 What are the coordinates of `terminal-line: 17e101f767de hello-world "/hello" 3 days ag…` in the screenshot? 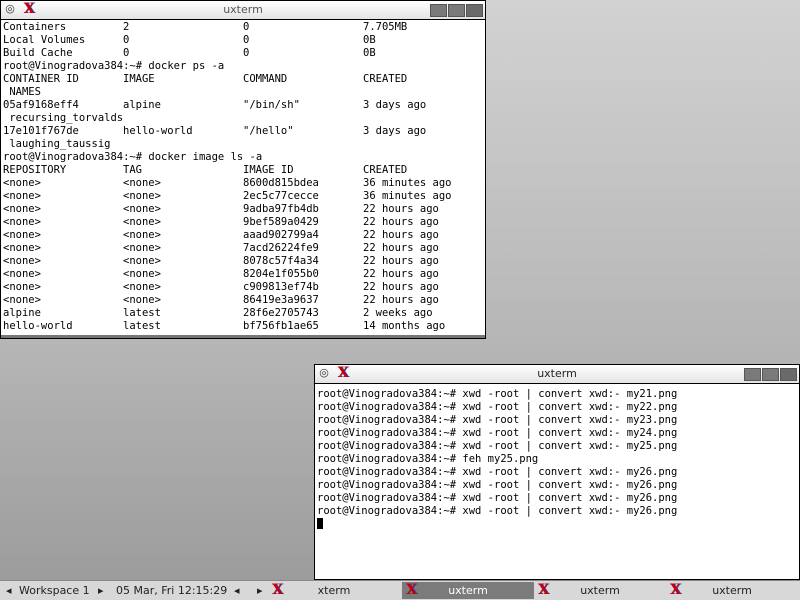 It's located at (243, 131).